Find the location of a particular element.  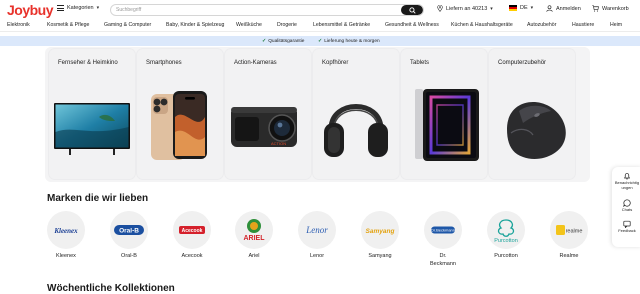

search-bar is located at coordinates (267, 10).